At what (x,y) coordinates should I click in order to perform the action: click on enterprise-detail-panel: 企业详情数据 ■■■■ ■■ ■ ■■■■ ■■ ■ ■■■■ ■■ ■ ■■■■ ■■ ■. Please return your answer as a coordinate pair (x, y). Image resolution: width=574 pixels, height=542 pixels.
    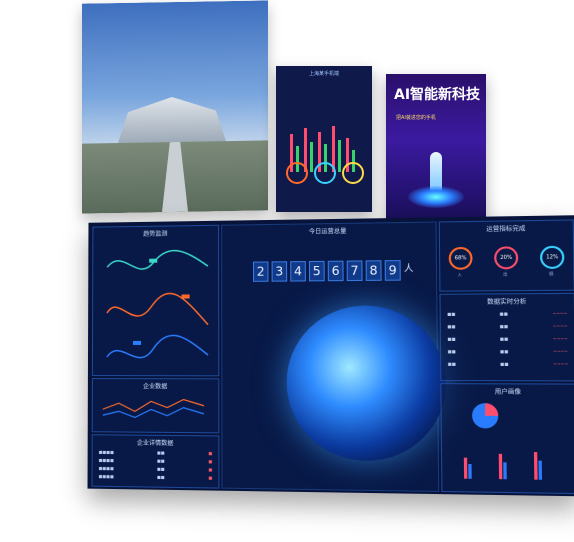
    Looking at the image, I should click on (155, 461).